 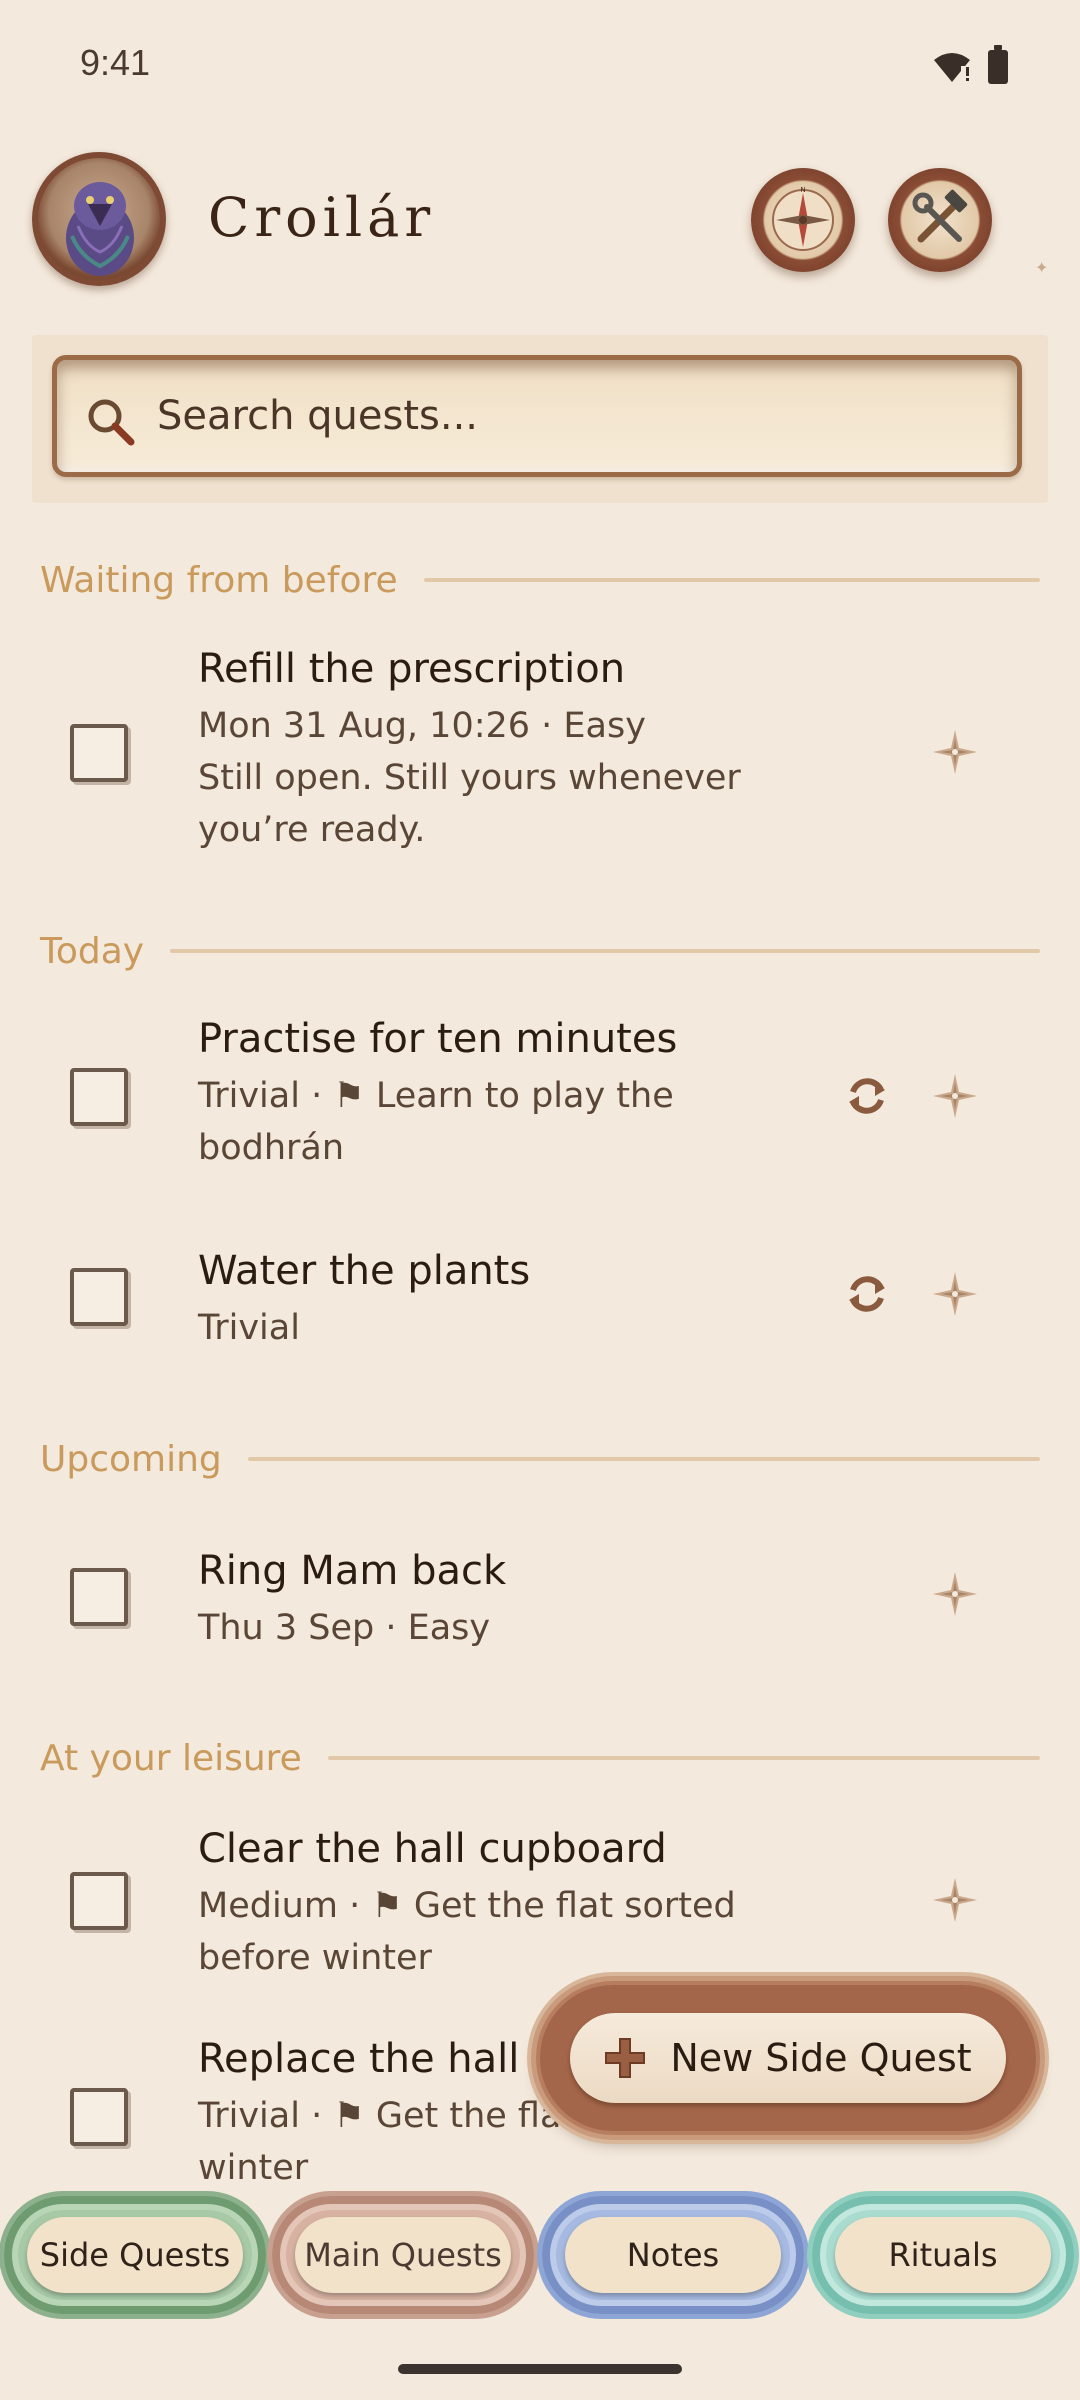 What do you see at coordinates (821, 2058) in the screenshot?
I see `fab-label: New Side Quest` at bounding box center [821, 2058].